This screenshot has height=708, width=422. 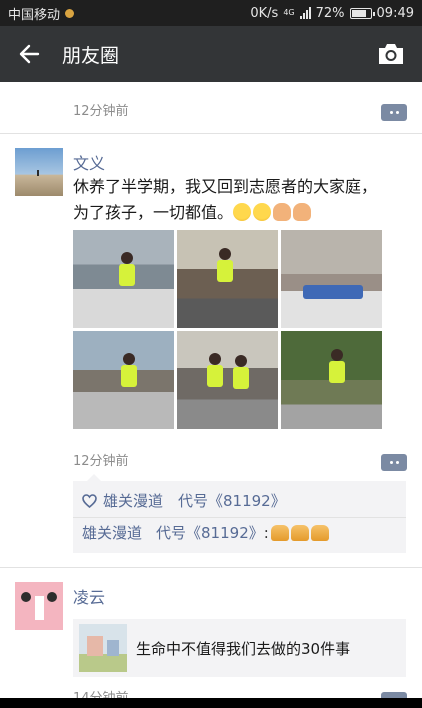 I want to click on back-button, so click(x=29, y=54).